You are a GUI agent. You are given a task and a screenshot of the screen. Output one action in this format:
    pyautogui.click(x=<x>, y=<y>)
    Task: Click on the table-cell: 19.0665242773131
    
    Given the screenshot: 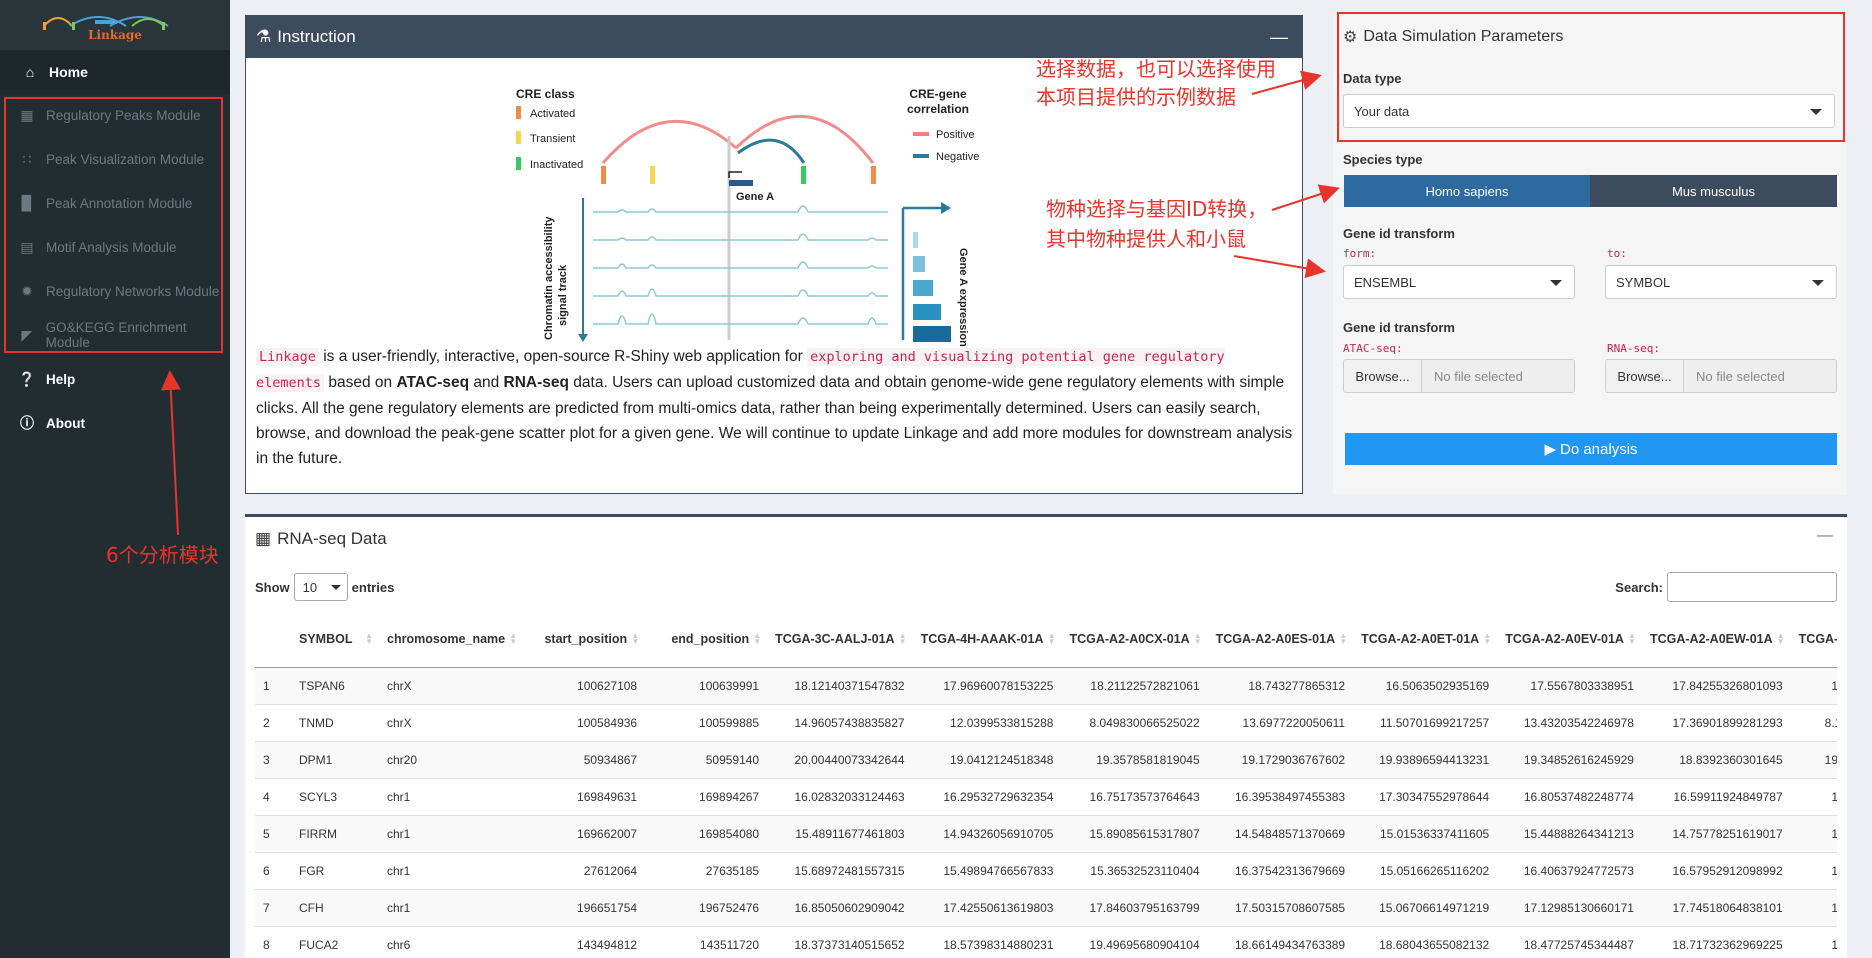 What is the action you would take?
    pyautogui.click(x=1813, y=759)
    